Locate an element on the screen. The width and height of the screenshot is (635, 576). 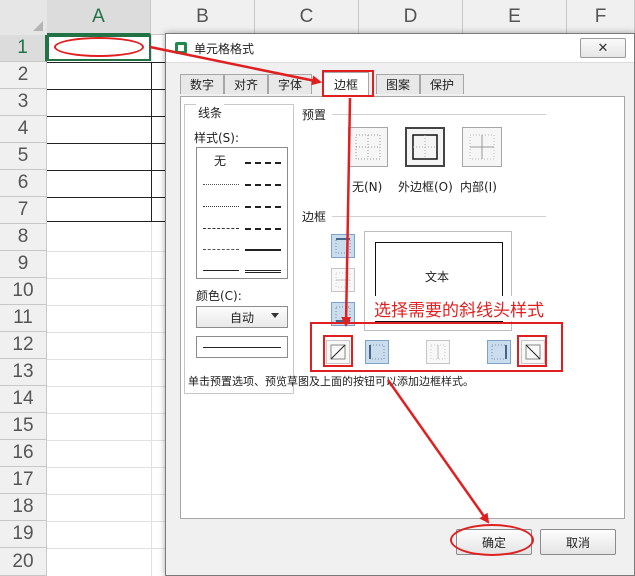
preset-outline-label: 外边框(O) is located at coordinates (425, 187).